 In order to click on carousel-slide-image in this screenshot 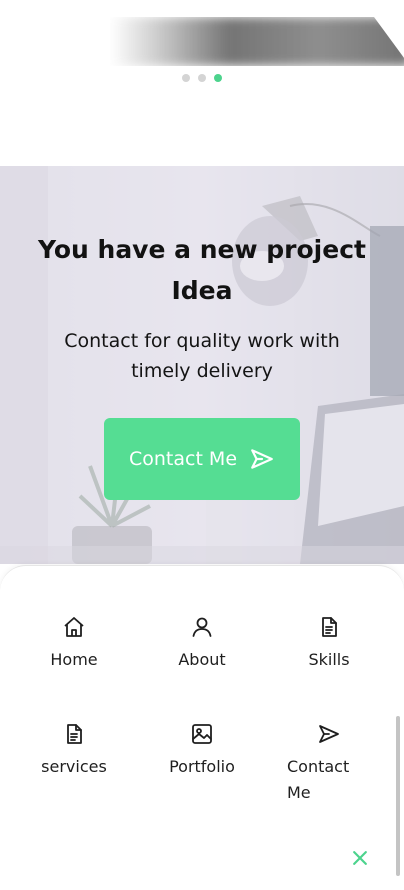, I will do `click(257, 41)`.